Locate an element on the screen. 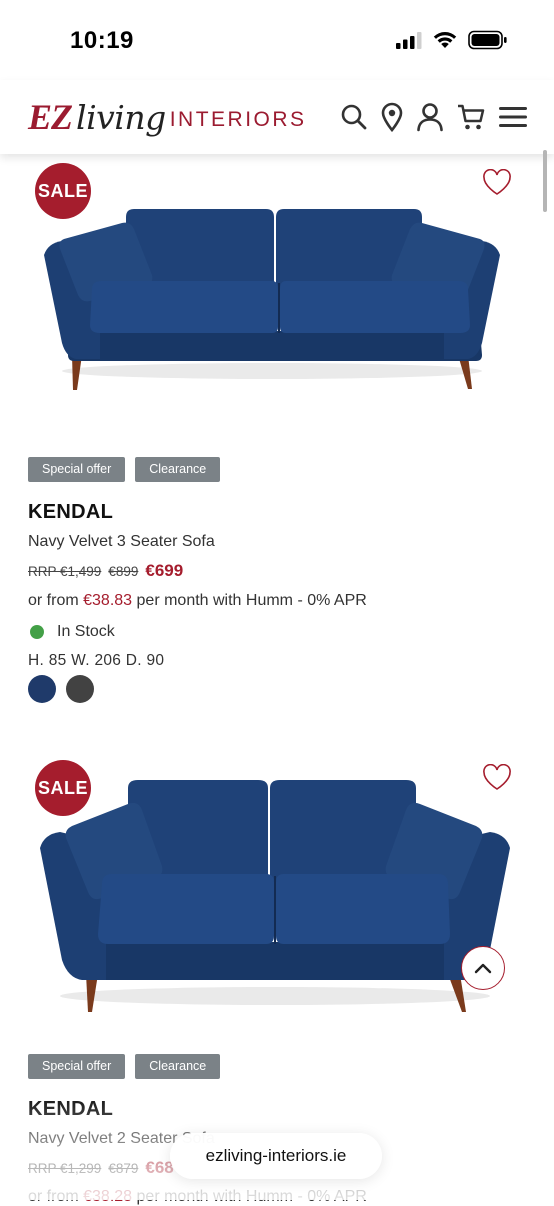 The image size is (554, 1206). finance-amount: €38.28 is located at coordinates (108, 1196).